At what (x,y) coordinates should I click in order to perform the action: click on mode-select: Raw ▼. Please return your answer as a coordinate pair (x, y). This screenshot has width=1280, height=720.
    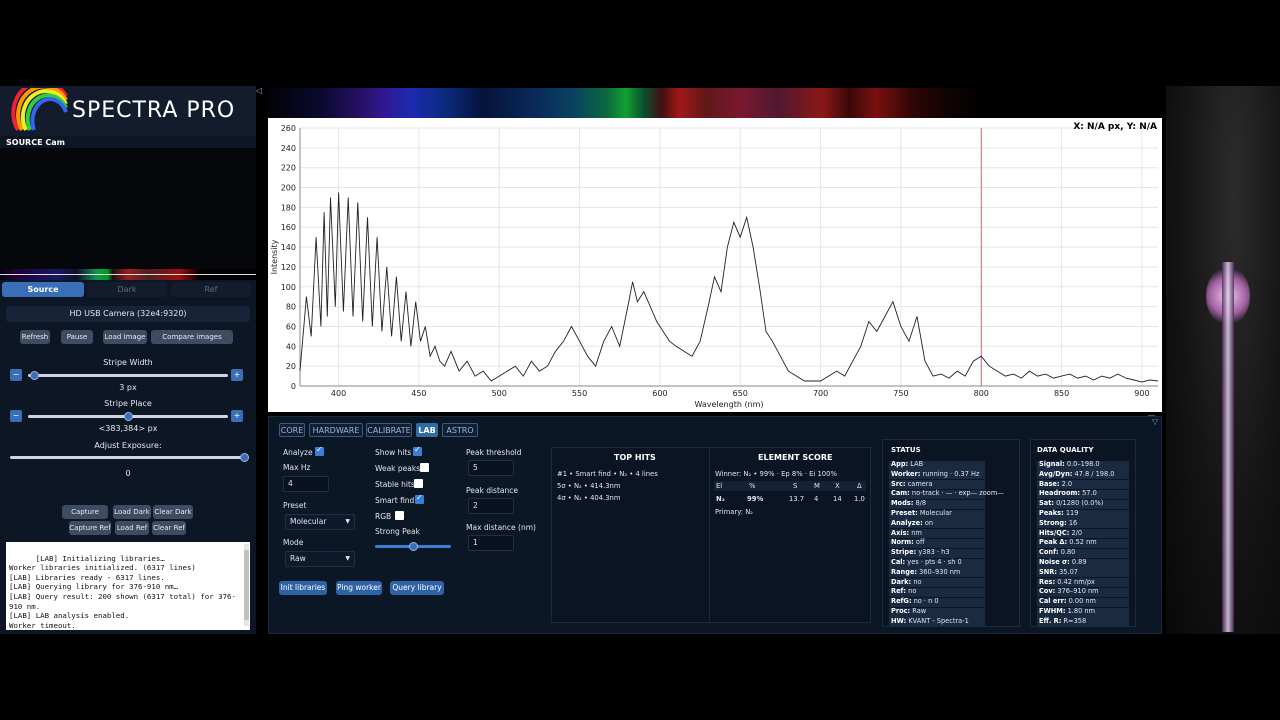
    Looking at the image, I should click on (320, 559).